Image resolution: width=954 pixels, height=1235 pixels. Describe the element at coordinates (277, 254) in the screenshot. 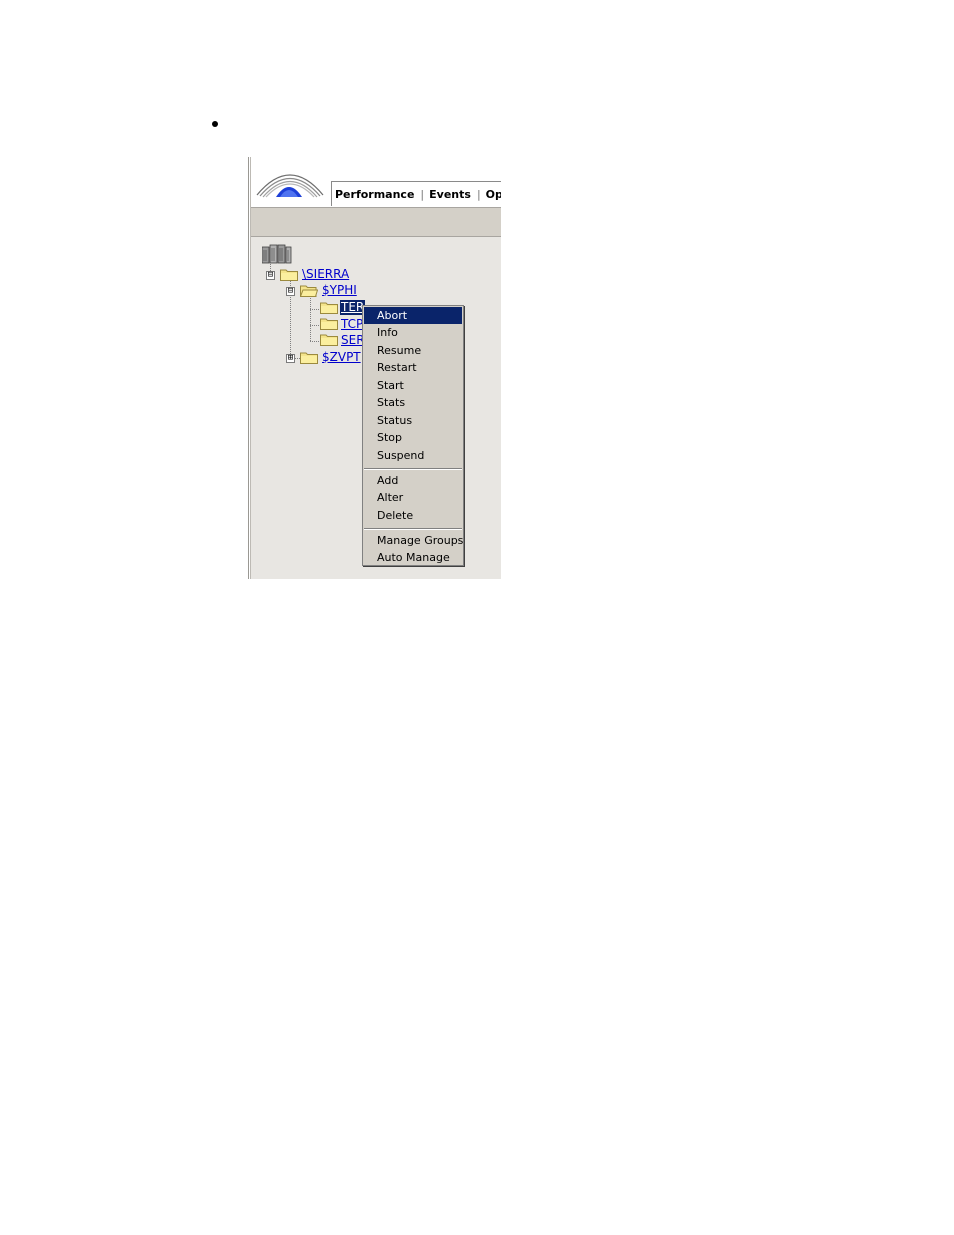

I see `server-rack-icon` at that location.